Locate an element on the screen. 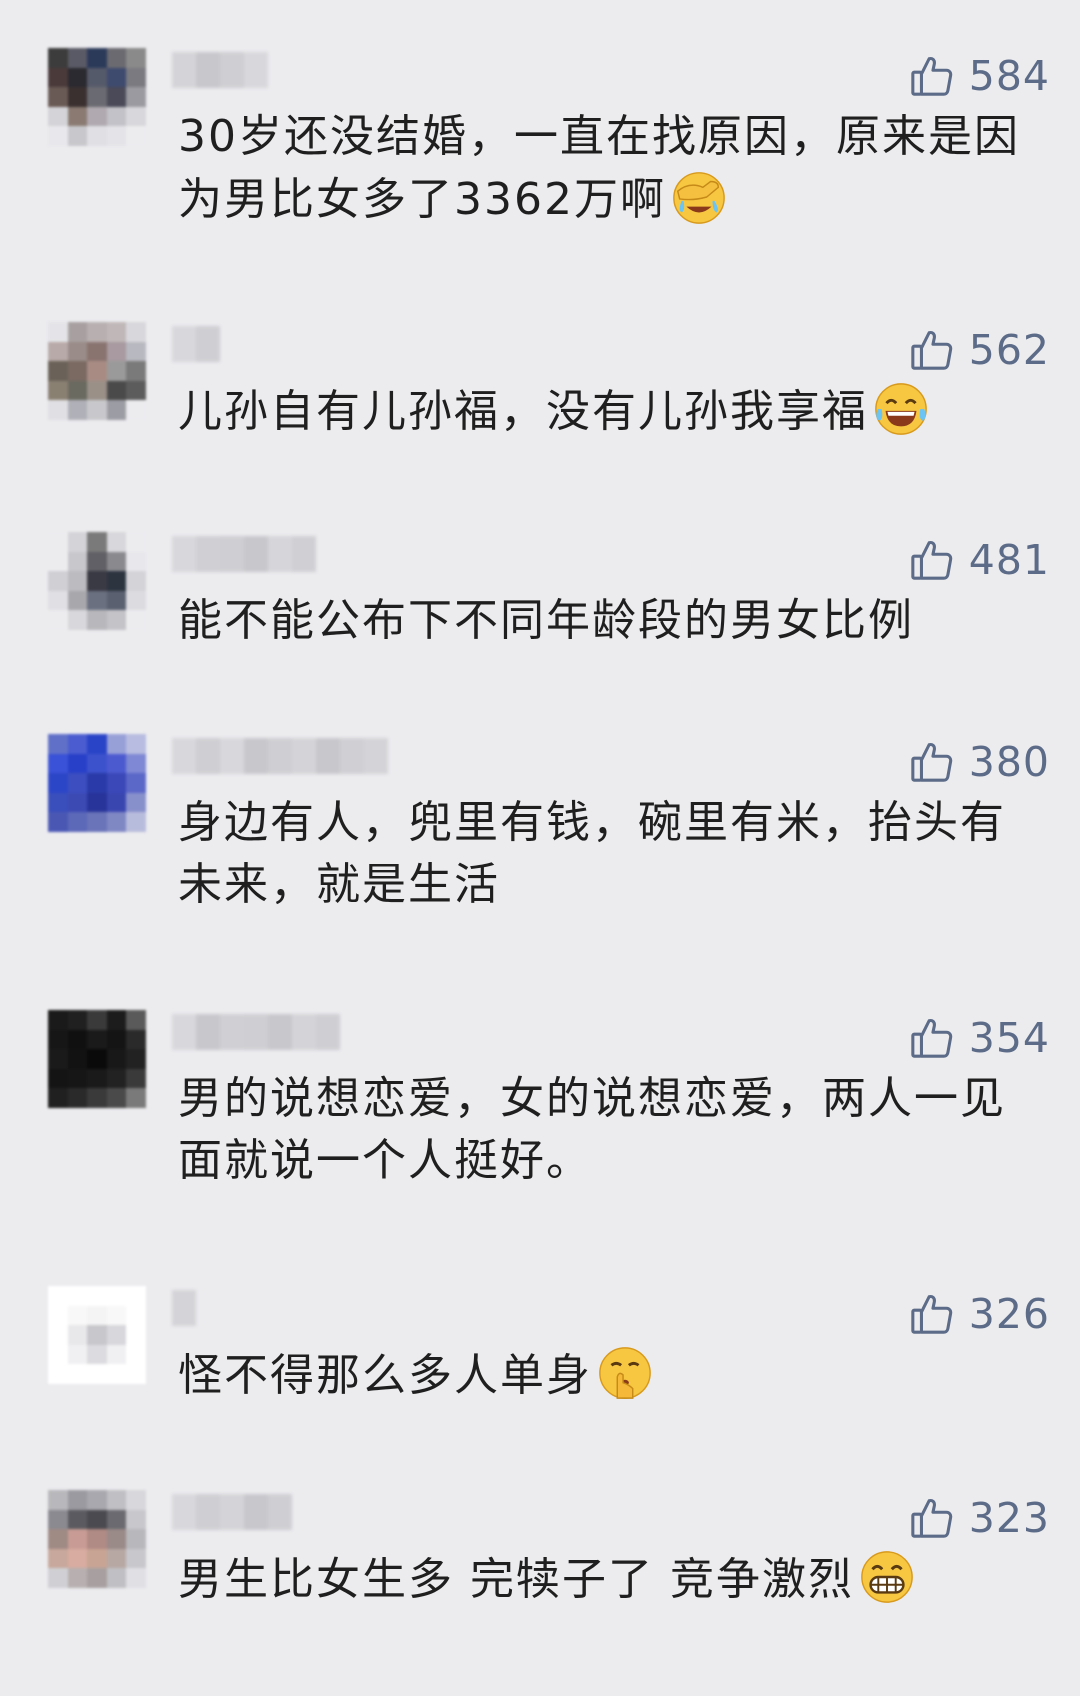 The width and height of the screenshot is (1080, 1696). like-button: 481 is located at coordinates (979, 560).